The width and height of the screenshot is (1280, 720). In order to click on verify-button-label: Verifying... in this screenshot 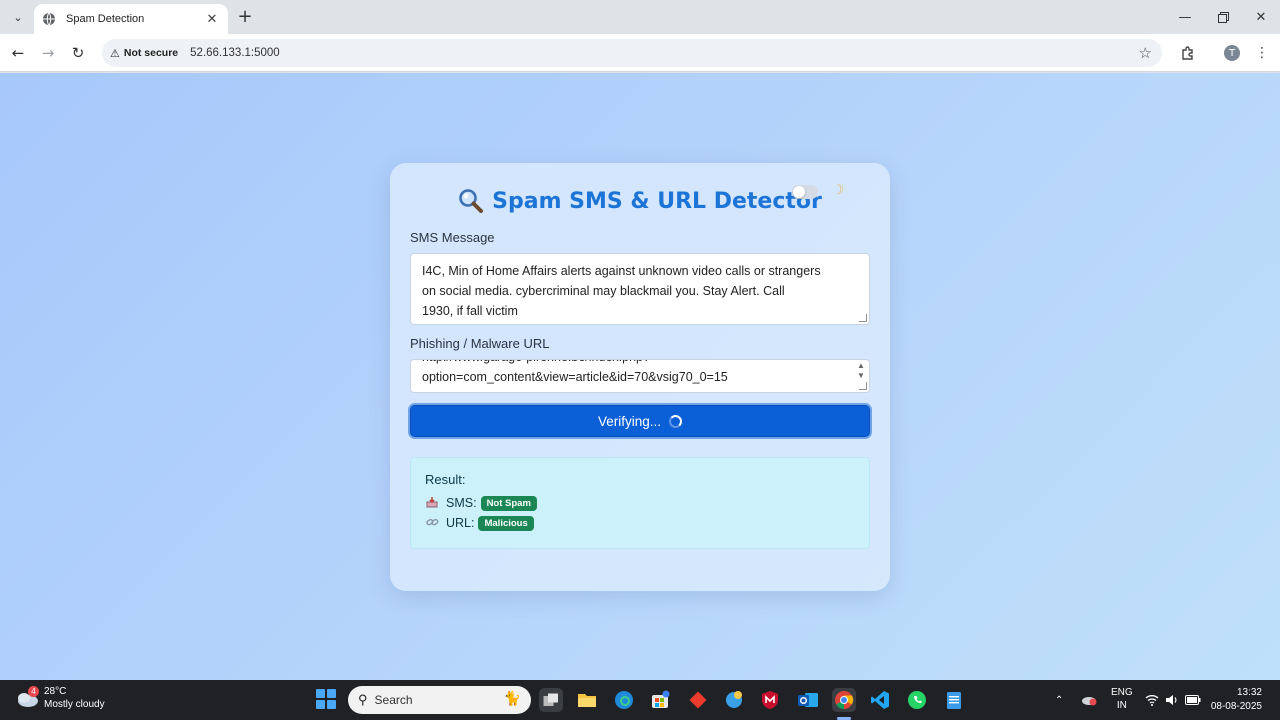, I will do `click(629, 421)`.